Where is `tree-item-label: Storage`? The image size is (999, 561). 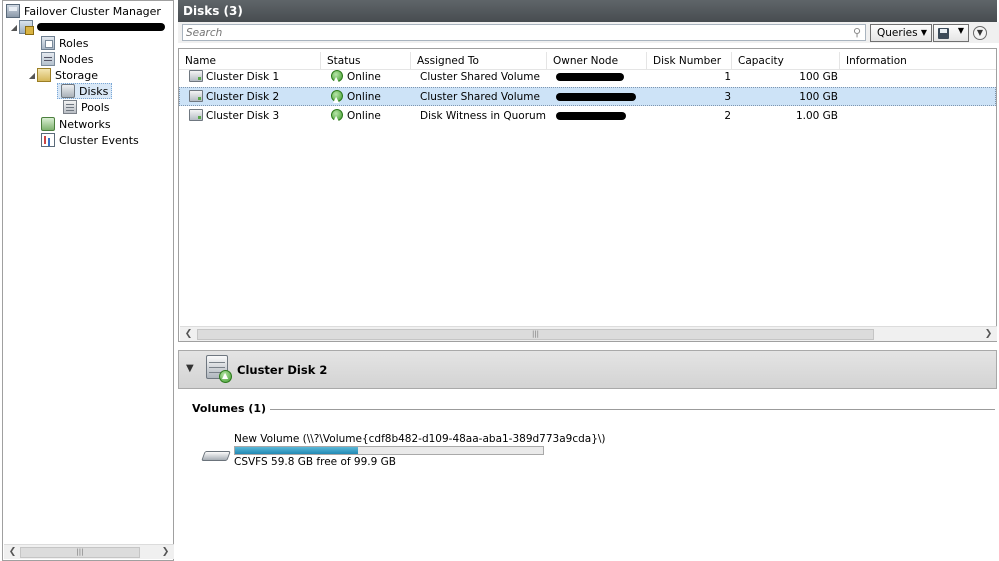
tree-item-label: Storage is located at coordinates (77, 75).